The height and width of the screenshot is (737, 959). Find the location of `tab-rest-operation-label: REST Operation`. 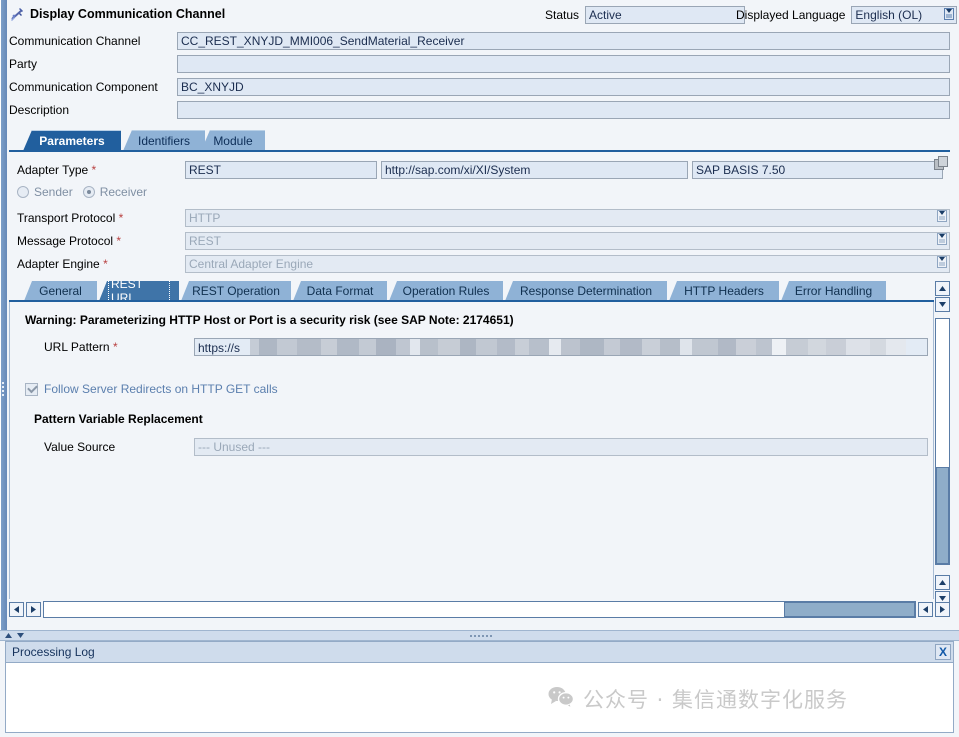

tab-rest-operation-label: REST Operation is located at coordinates (236, 291).